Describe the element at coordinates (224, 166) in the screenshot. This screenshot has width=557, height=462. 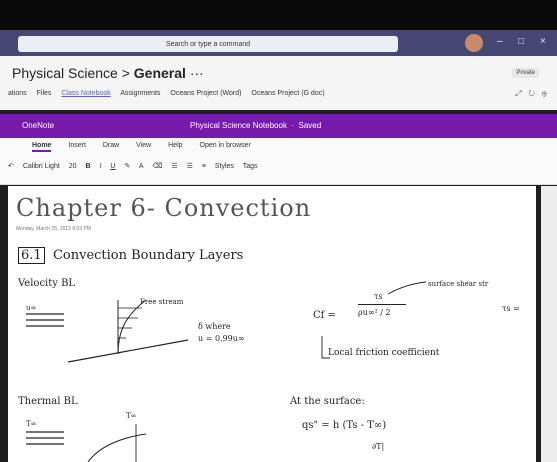
I see `styles-button: Styles` at that location.